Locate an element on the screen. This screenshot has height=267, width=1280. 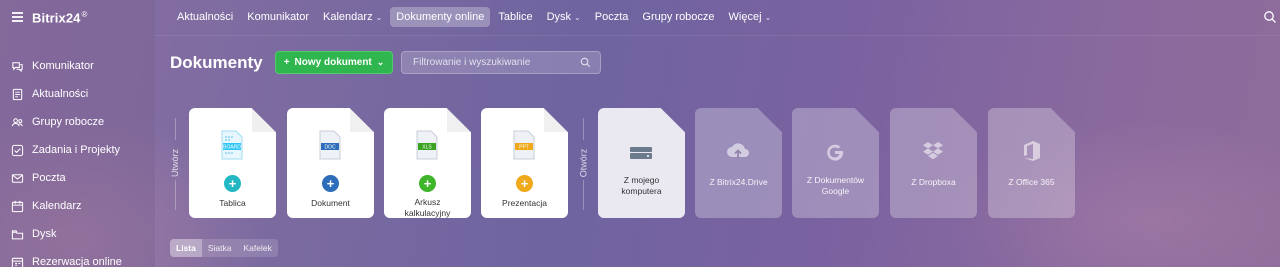
create-presentation-card: PPT + Prezentacja is located at coordinates (524, 163).